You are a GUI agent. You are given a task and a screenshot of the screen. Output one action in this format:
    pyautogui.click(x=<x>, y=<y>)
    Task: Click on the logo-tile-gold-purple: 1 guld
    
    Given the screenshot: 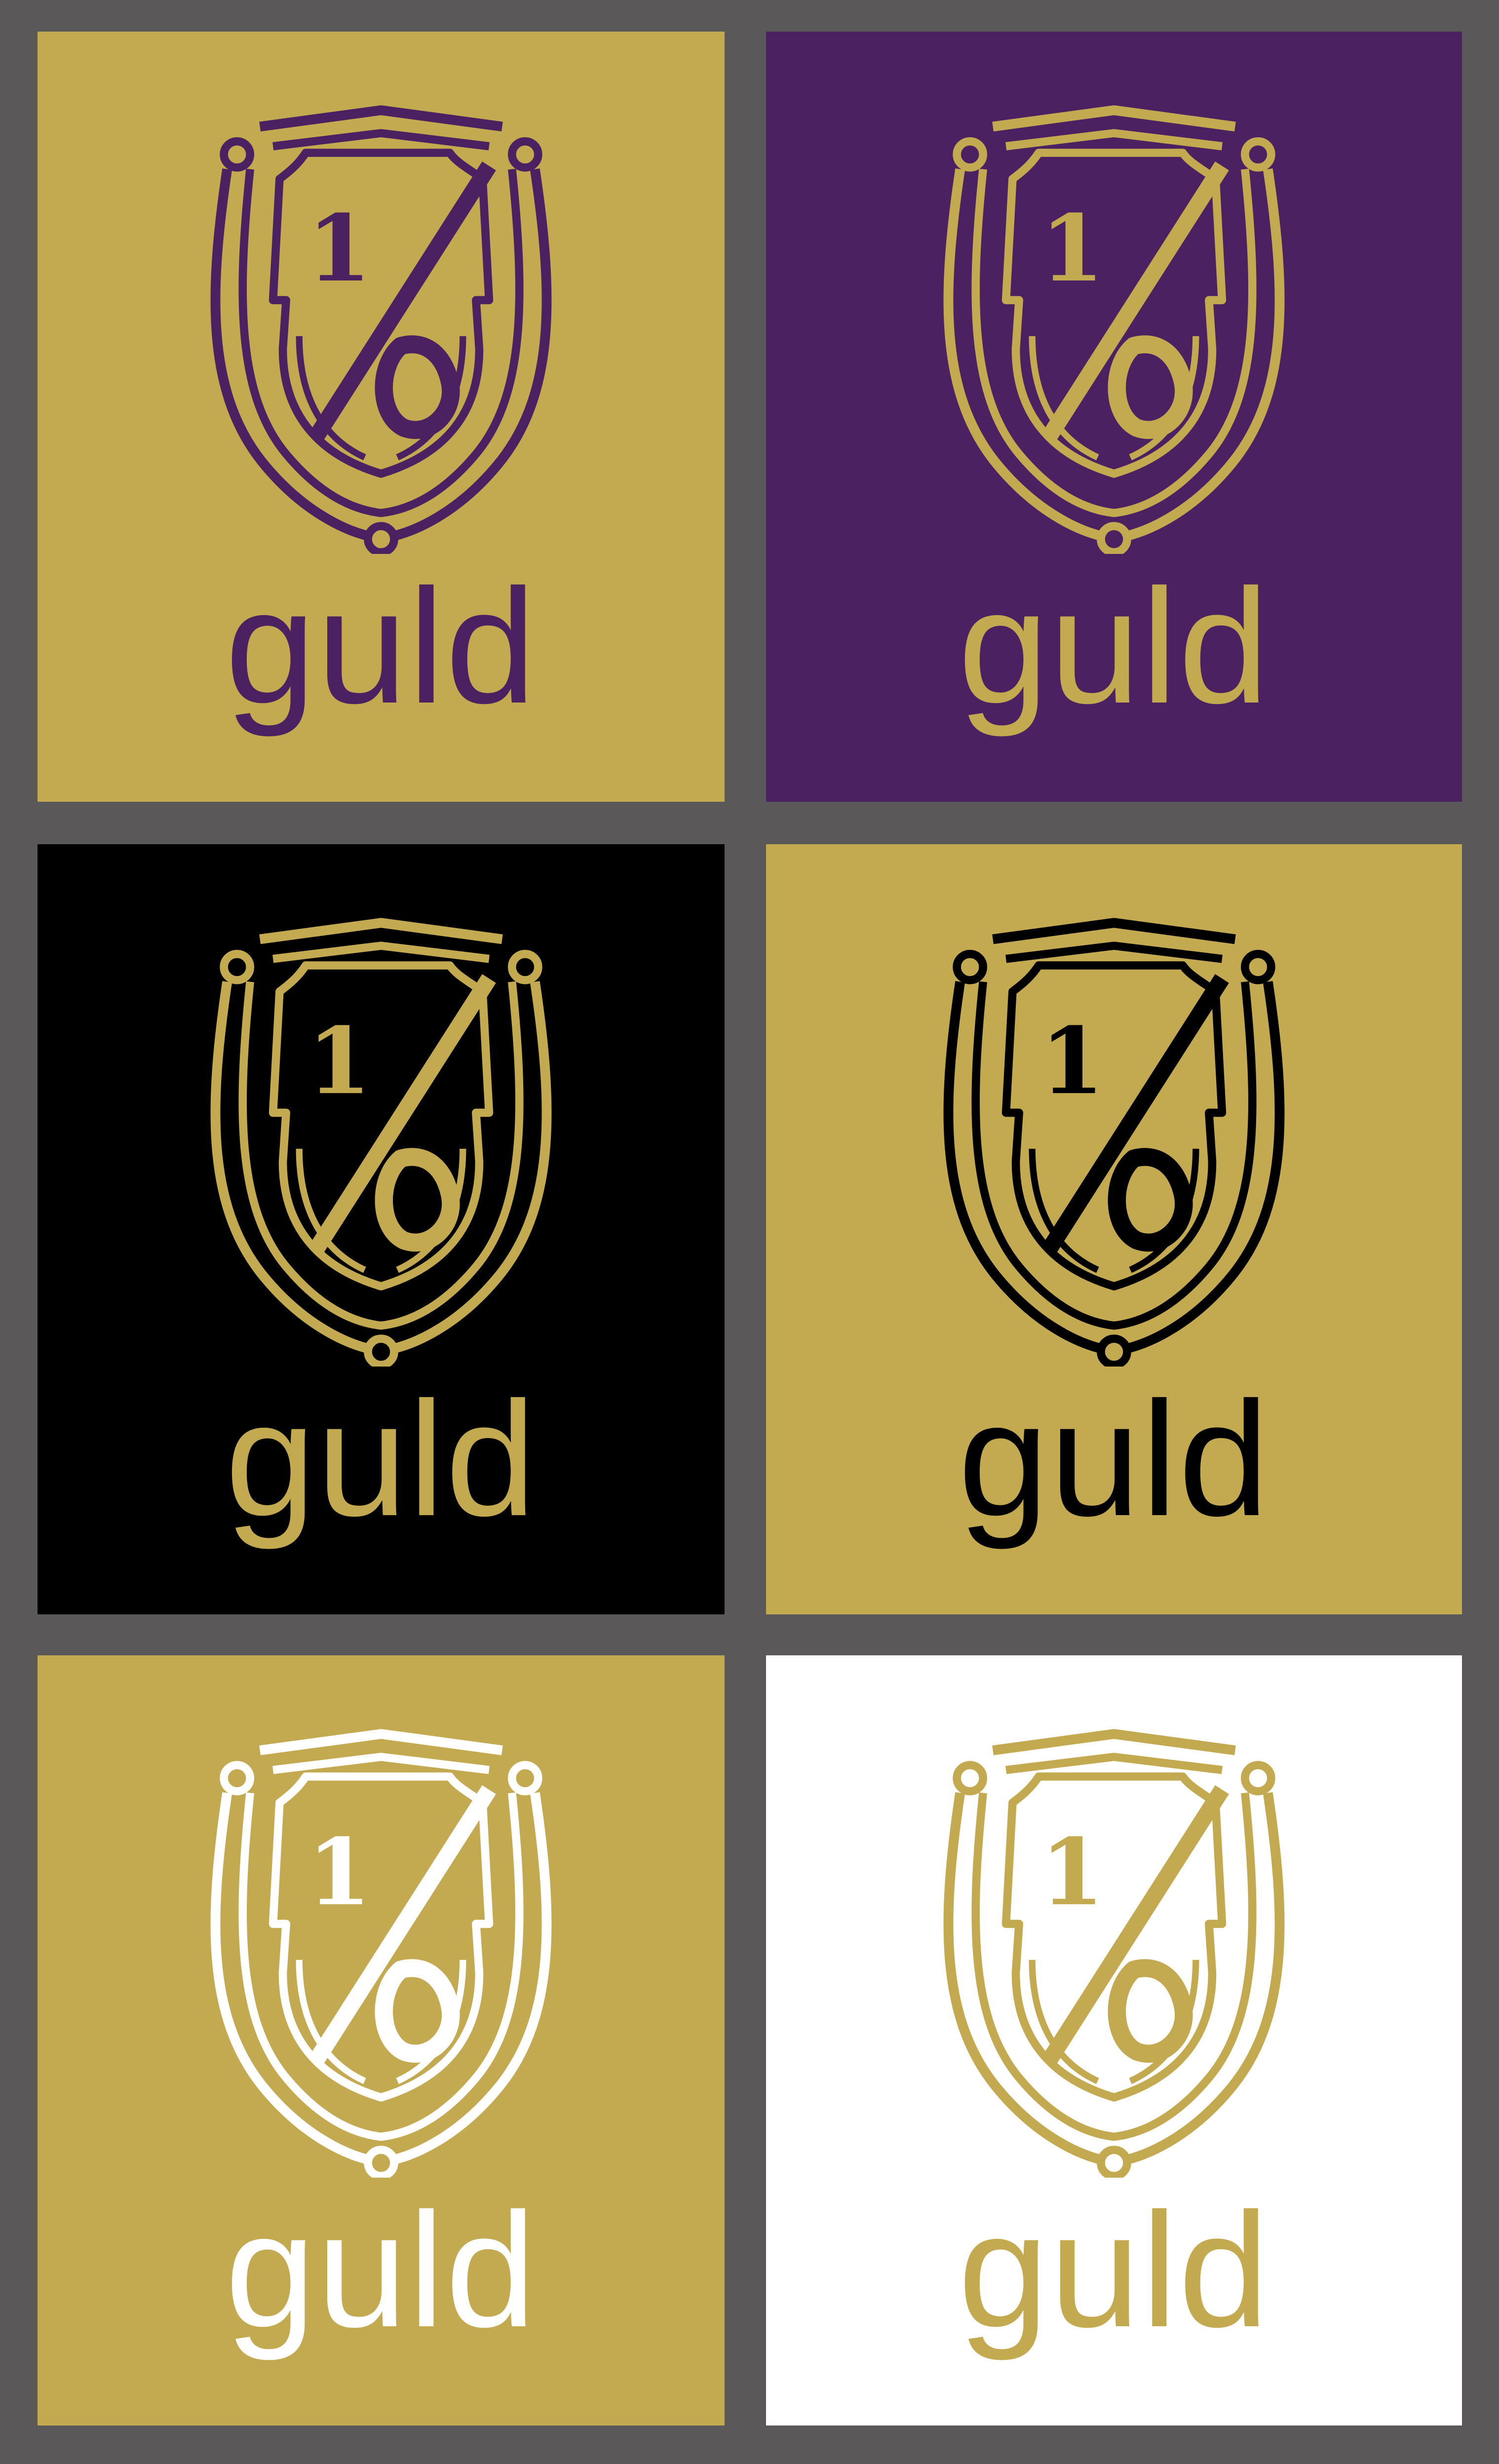 What is the action you would take?
    pyautogui.click(x=382, y=417)
    